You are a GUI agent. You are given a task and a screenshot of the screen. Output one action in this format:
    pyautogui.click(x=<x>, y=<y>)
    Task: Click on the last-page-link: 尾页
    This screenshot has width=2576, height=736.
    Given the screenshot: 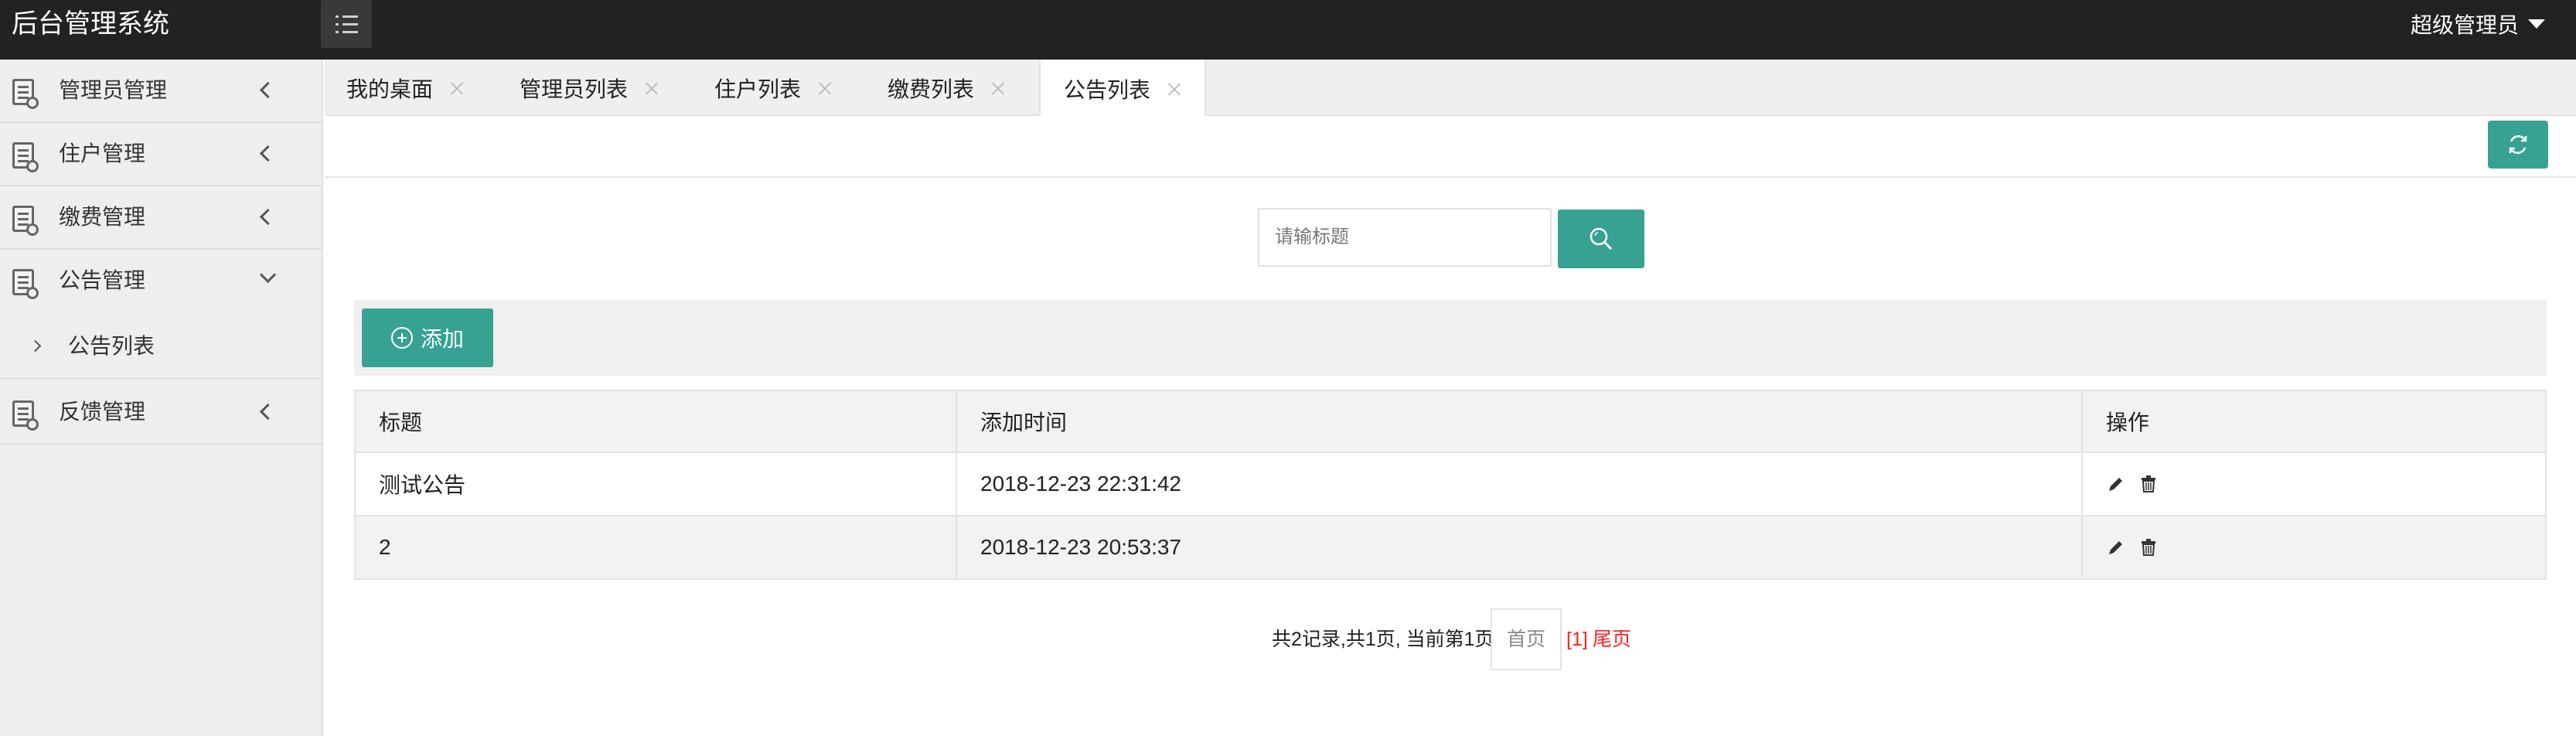 What is the action you would take?
    pyautogui.click(x=1612, y=639)
    